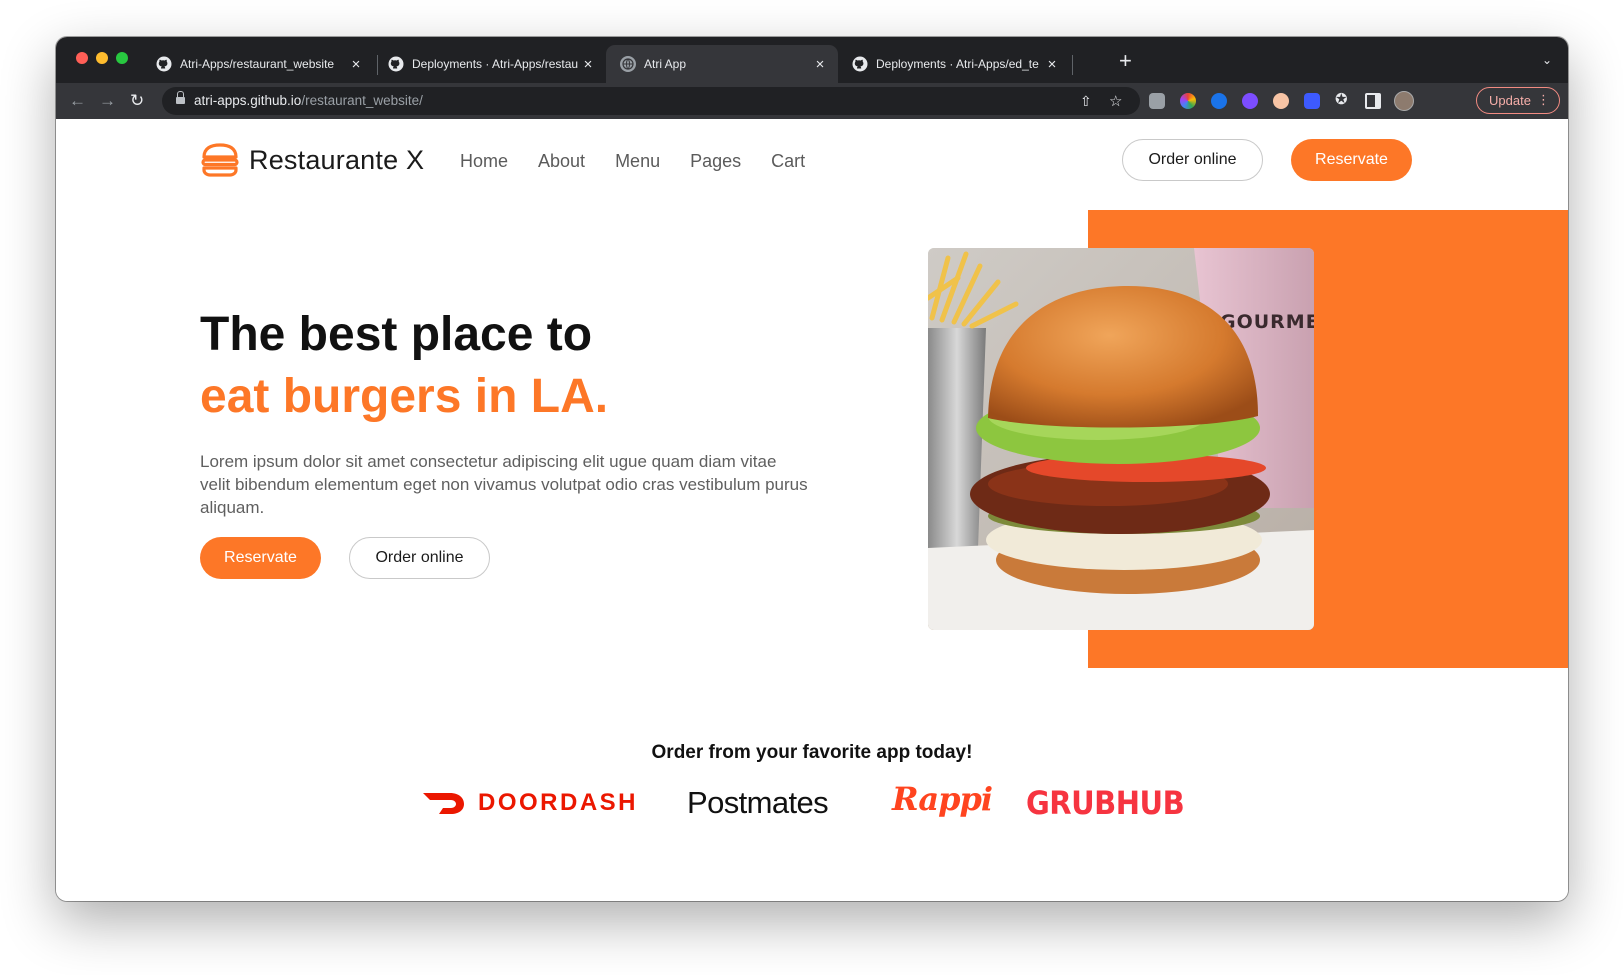 The width and height of the screenshot is (1624, 975). What do you see at coordinates (1188, 101) in the screenshot?
I see `color-wheel-extension-icon` at bounding box center [1188, 101].